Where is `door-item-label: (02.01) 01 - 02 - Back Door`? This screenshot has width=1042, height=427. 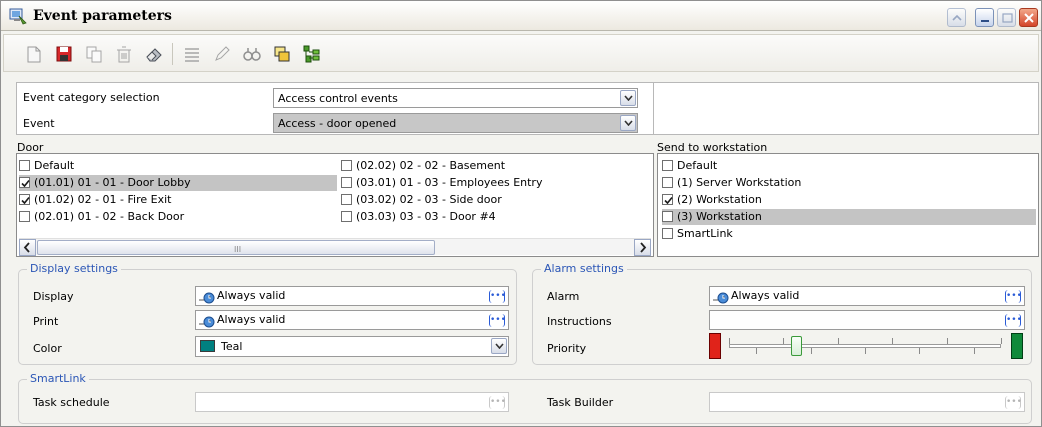 door-item-label: (02.01) 01 - 02 - Back Door is located at coordinates (109, 216).